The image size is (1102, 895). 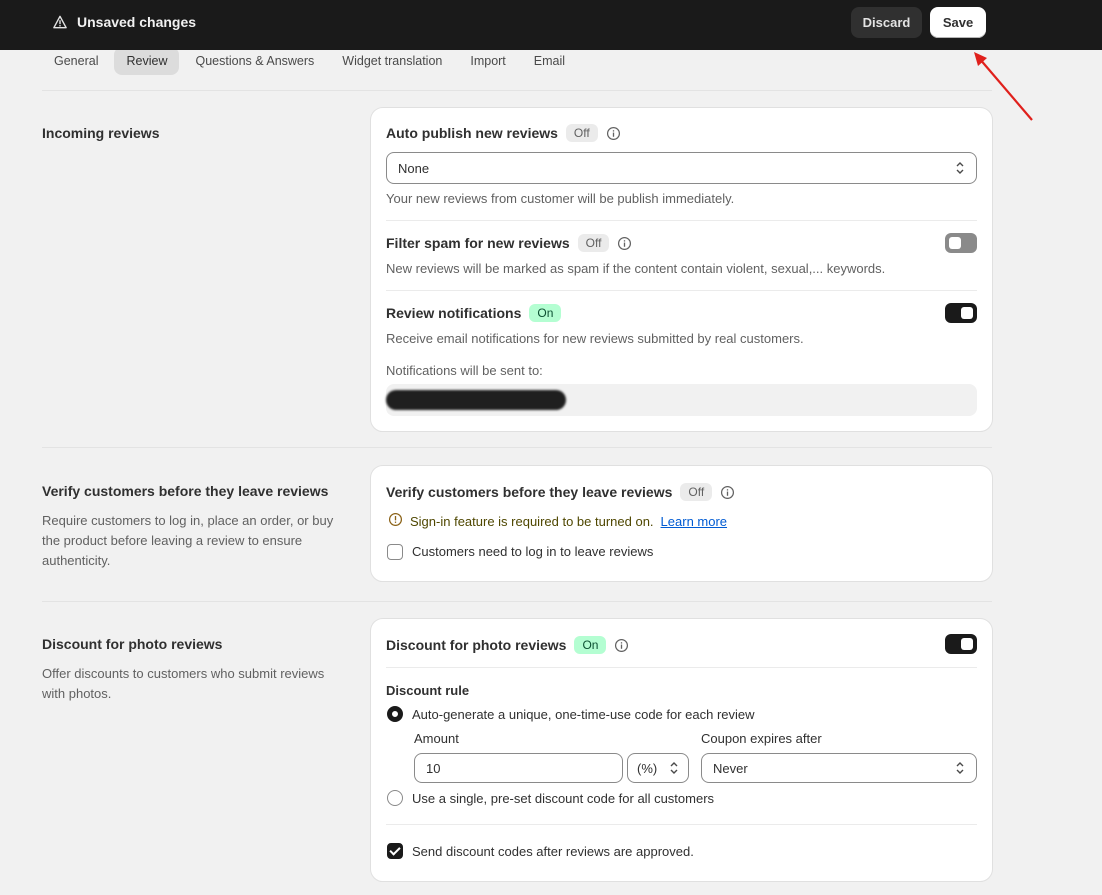 What do you see at coordinates (487, 61) in the screenshot?
I see `tab-import: Import` at bounding box center [487, 61].